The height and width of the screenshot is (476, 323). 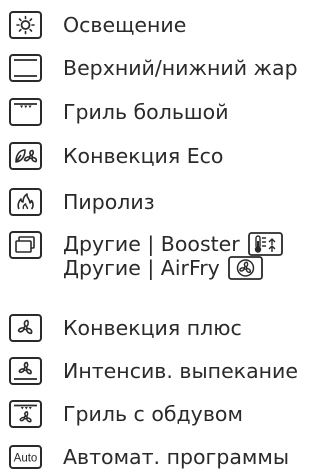 I want to click on fan-grill-icon, so click(x=26, y=414).